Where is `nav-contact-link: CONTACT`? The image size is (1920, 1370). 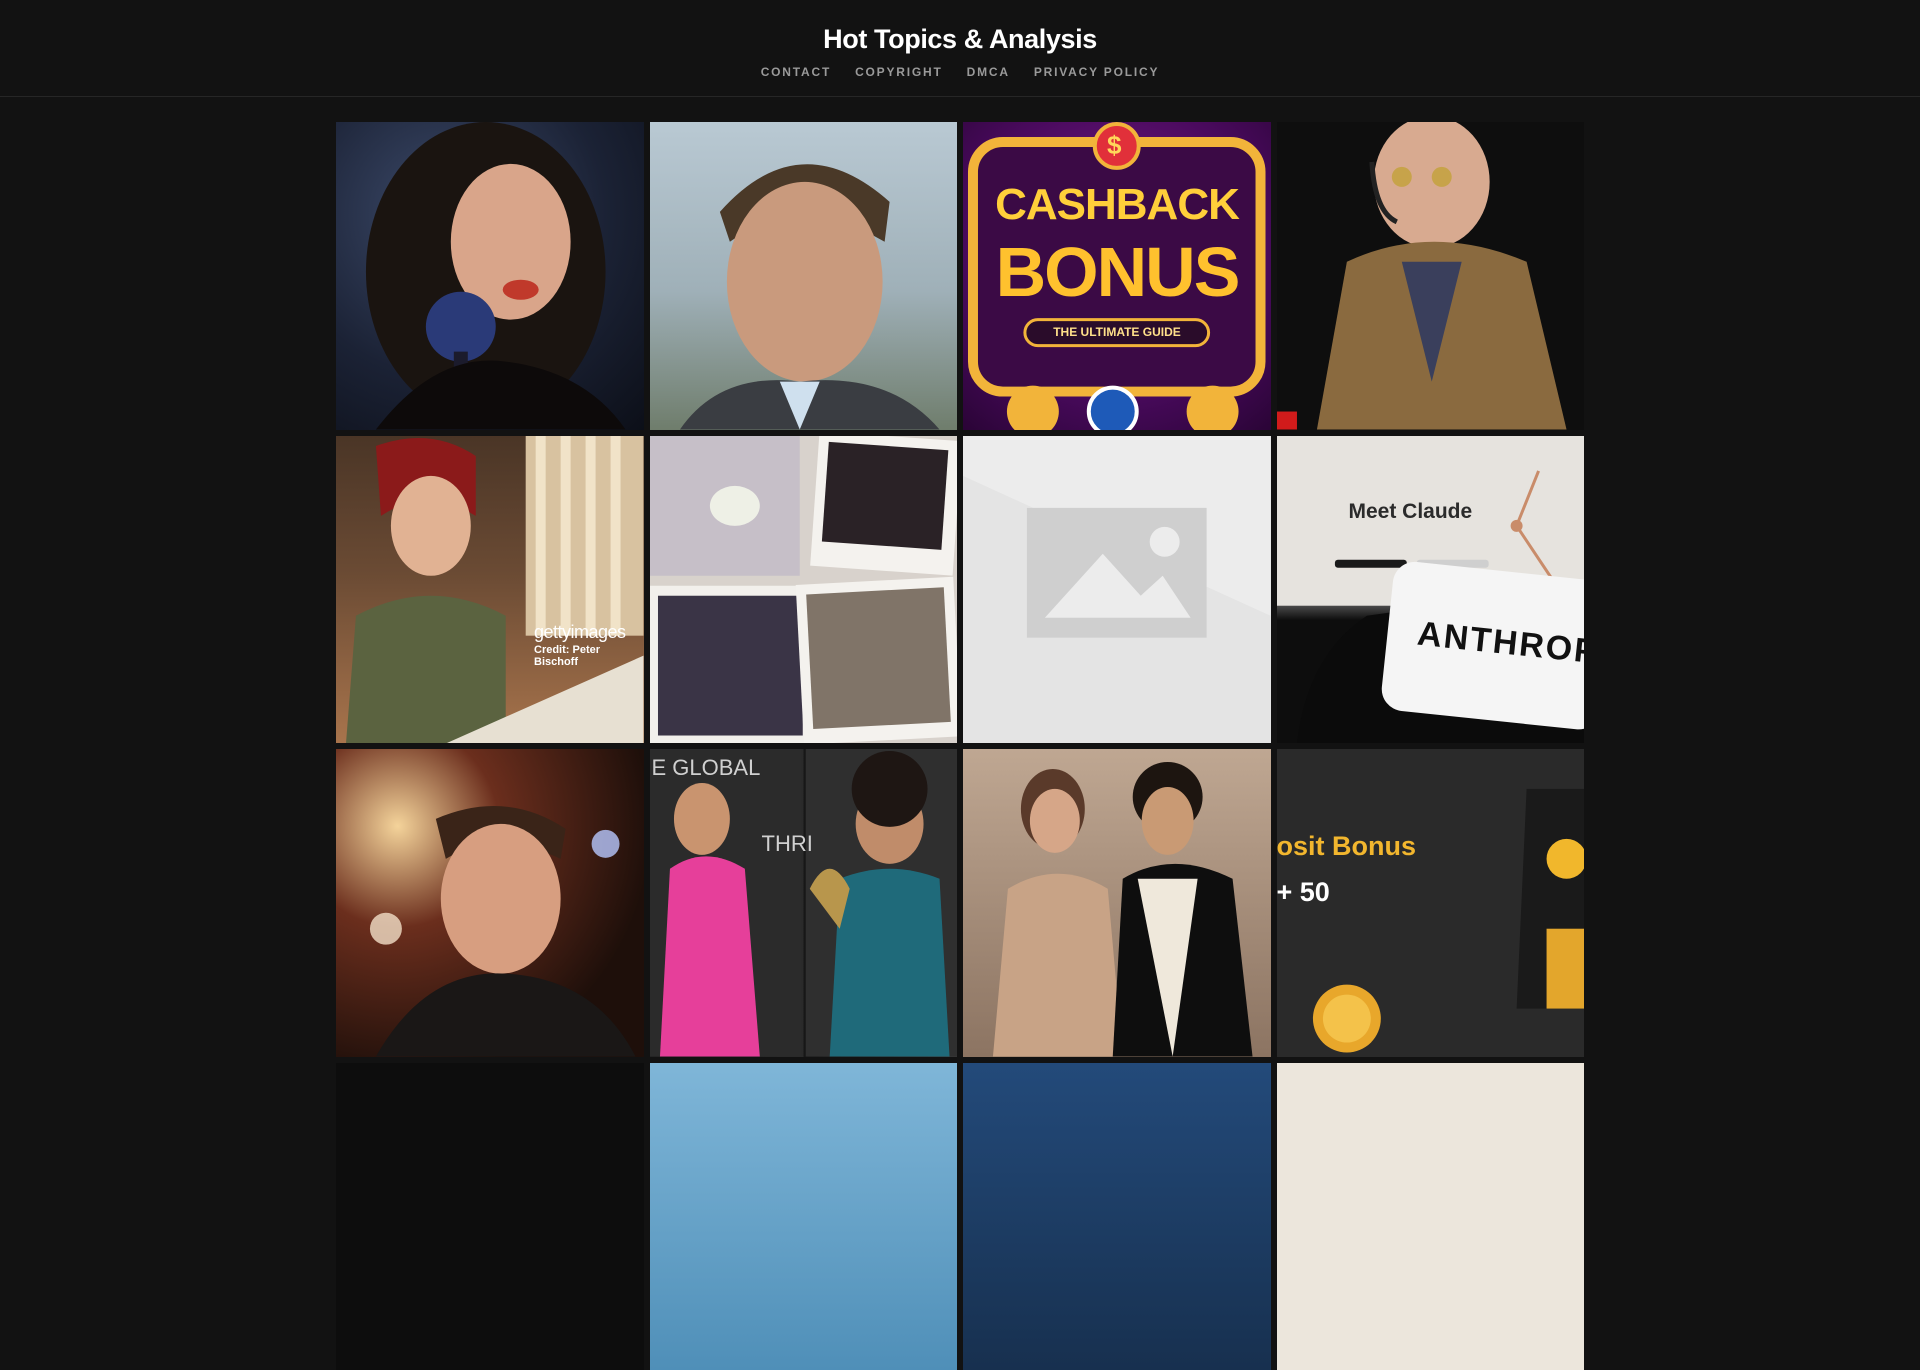
nav-contact-link: CONTACT is located at coordinates (796, 72).